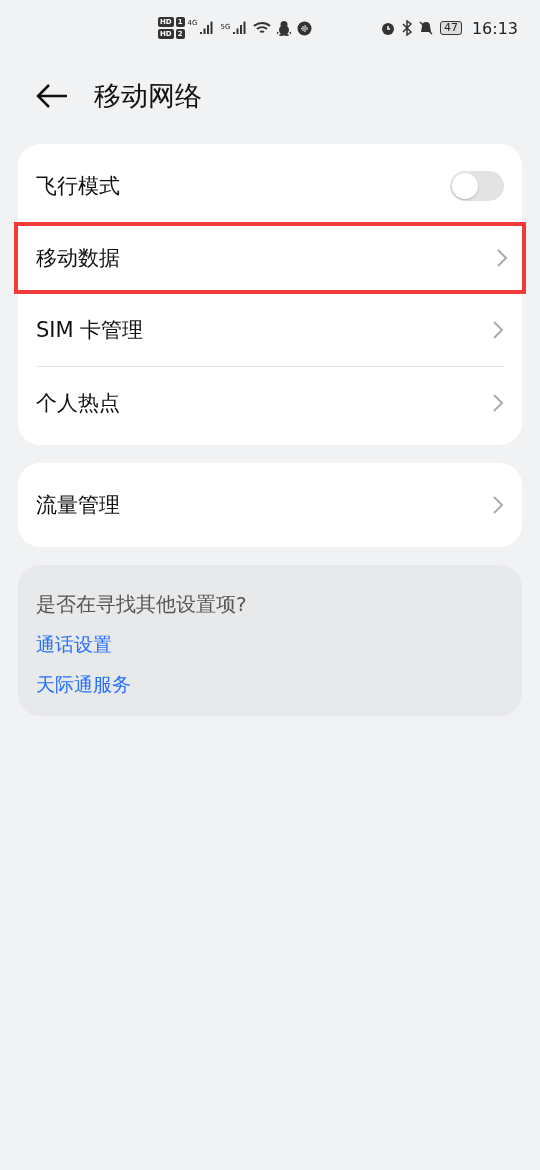  Describe the element at coordinates (270, 685) in the screenshot. I see `suggestion-link: 天际通服务` at that location.